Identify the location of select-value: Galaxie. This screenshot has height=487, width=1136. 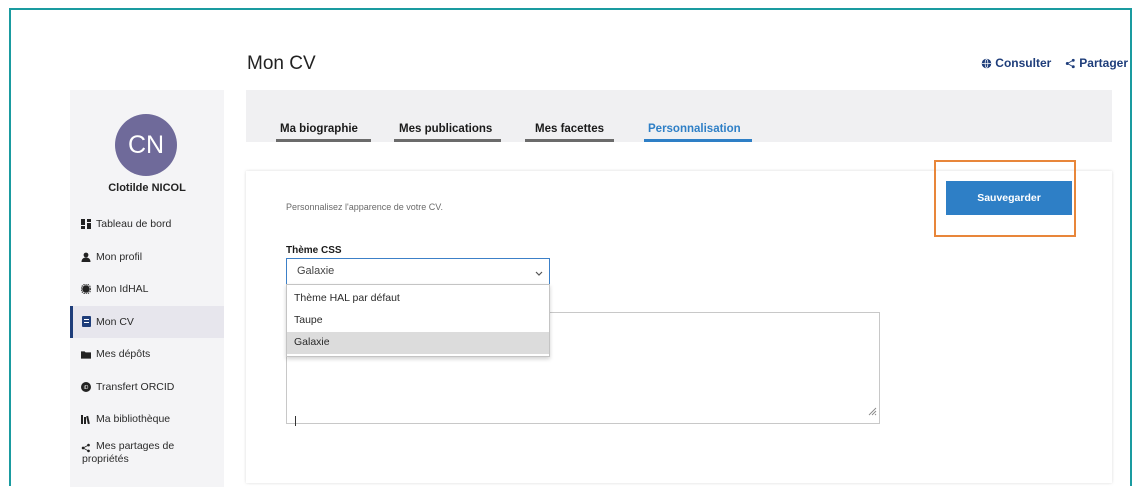
(316, 271).